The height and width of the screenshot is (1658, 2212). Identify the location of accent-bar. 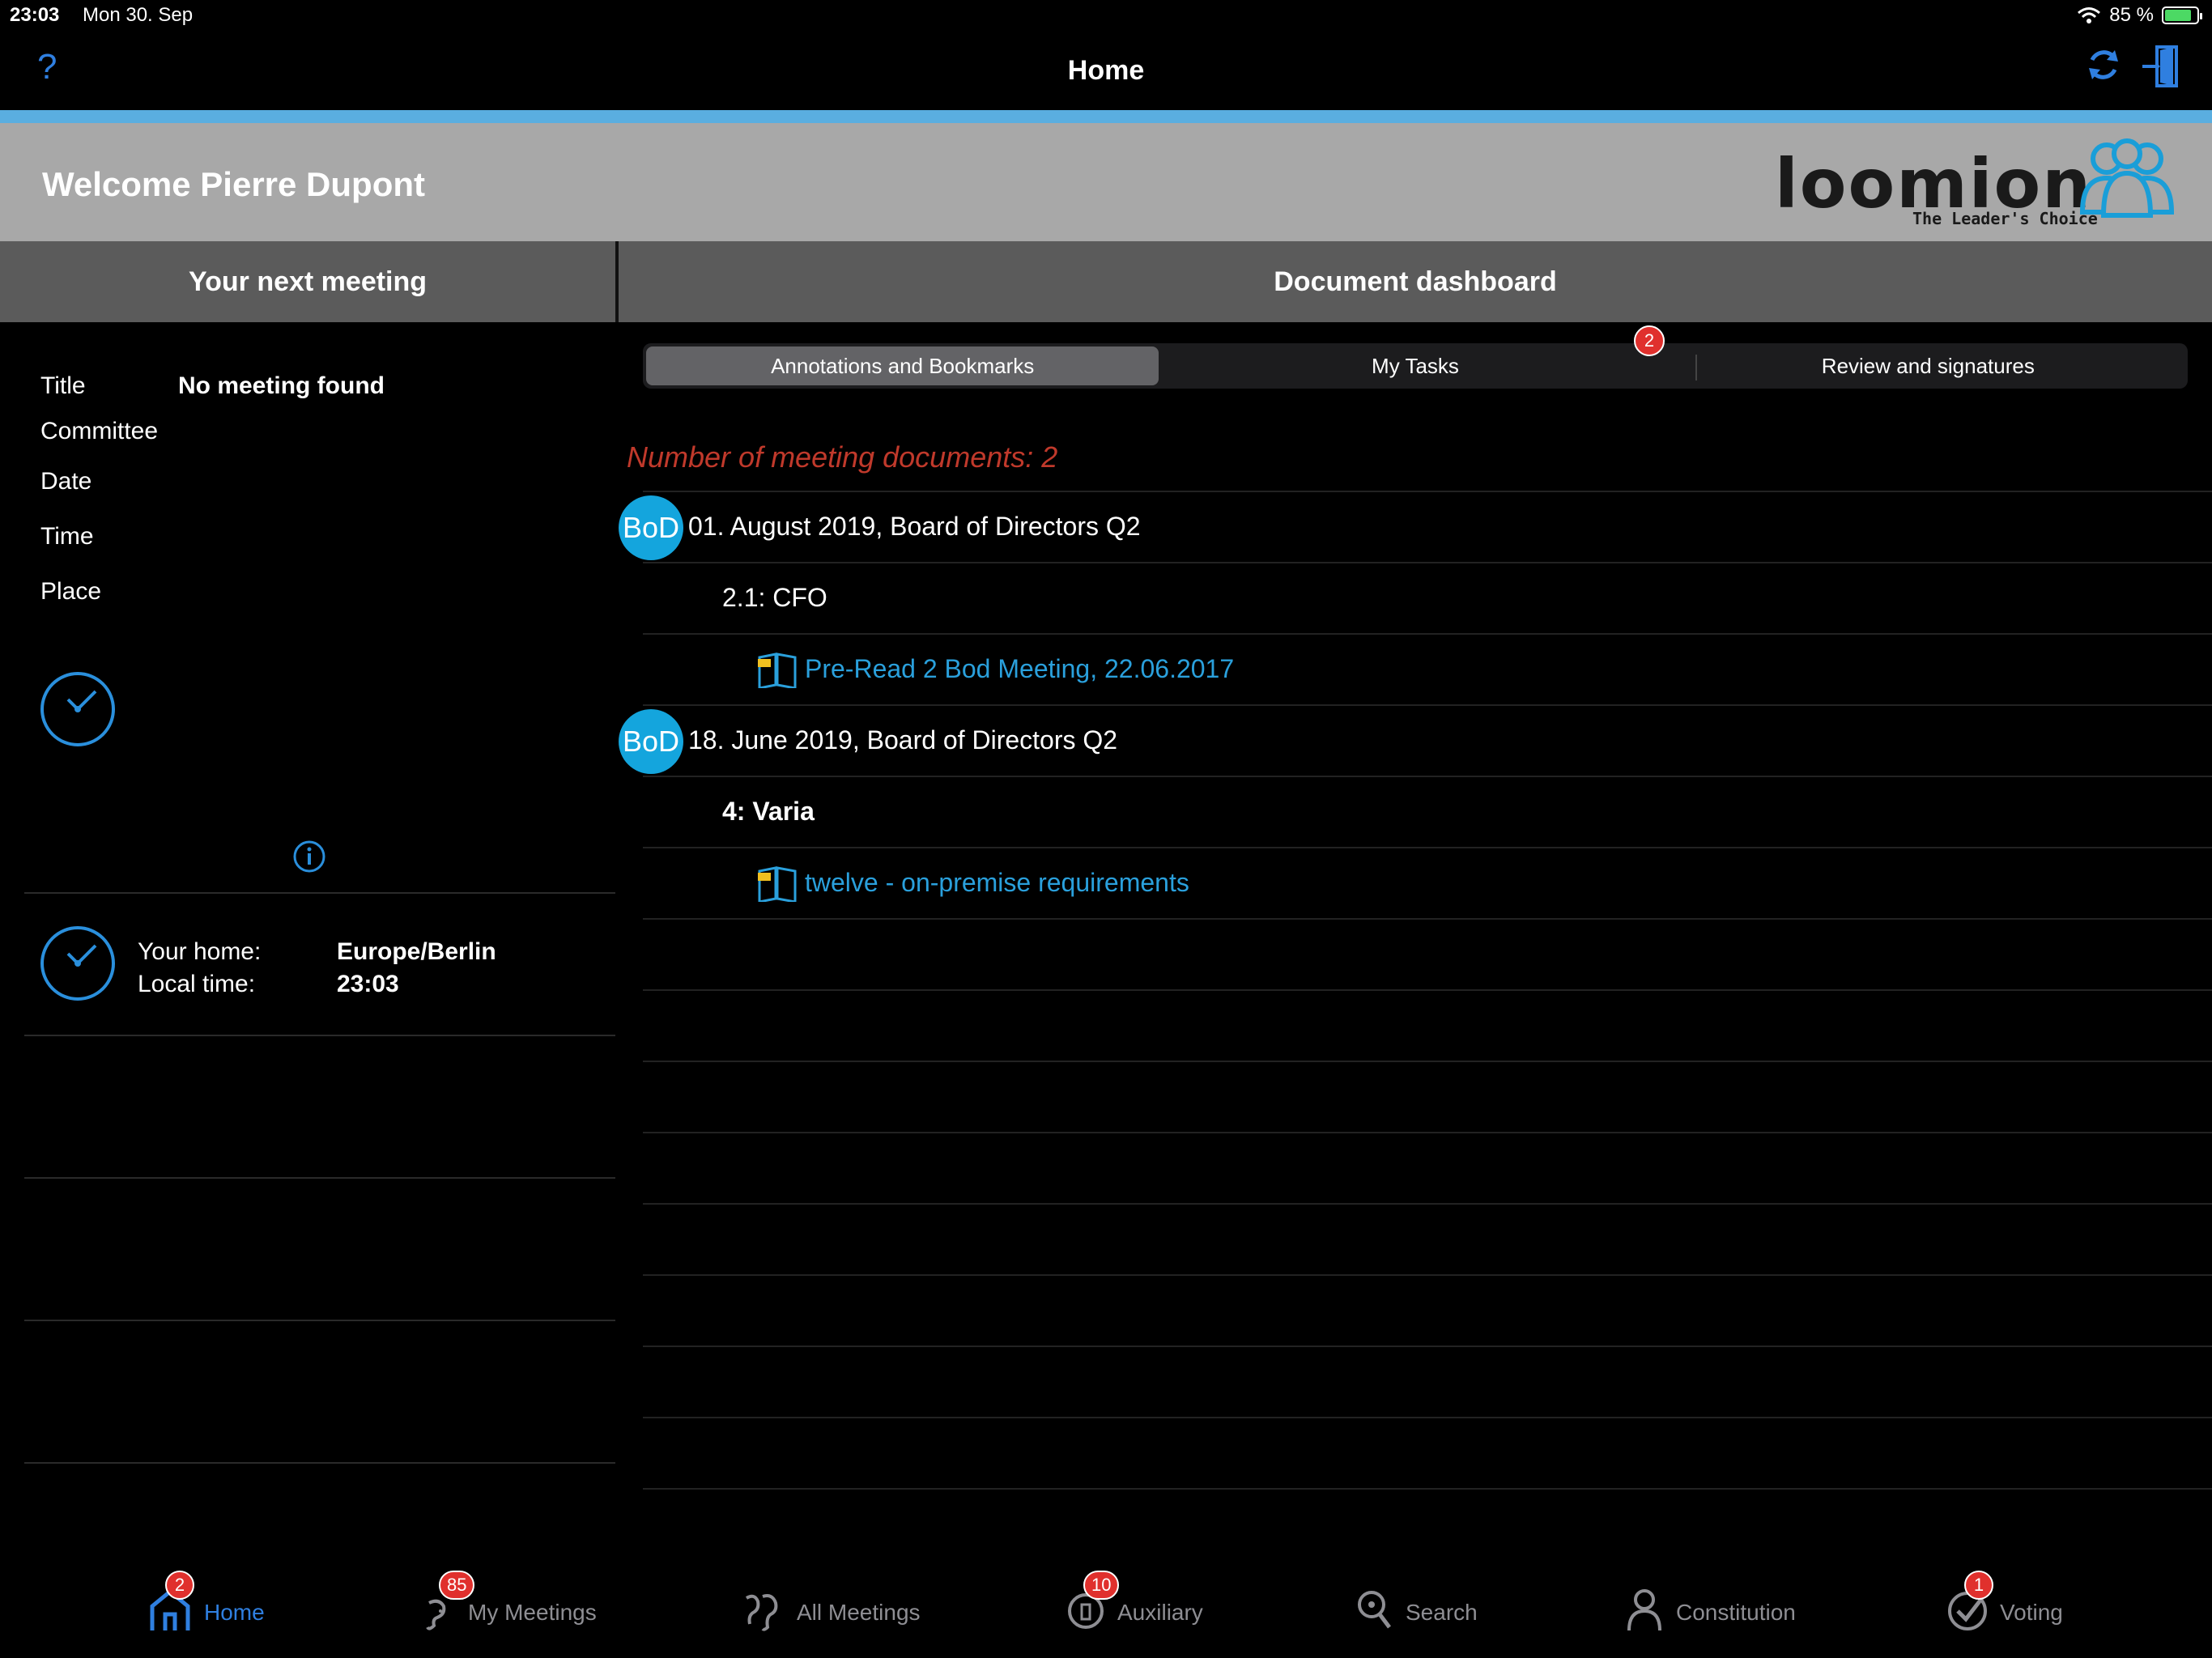
(1106, 116).